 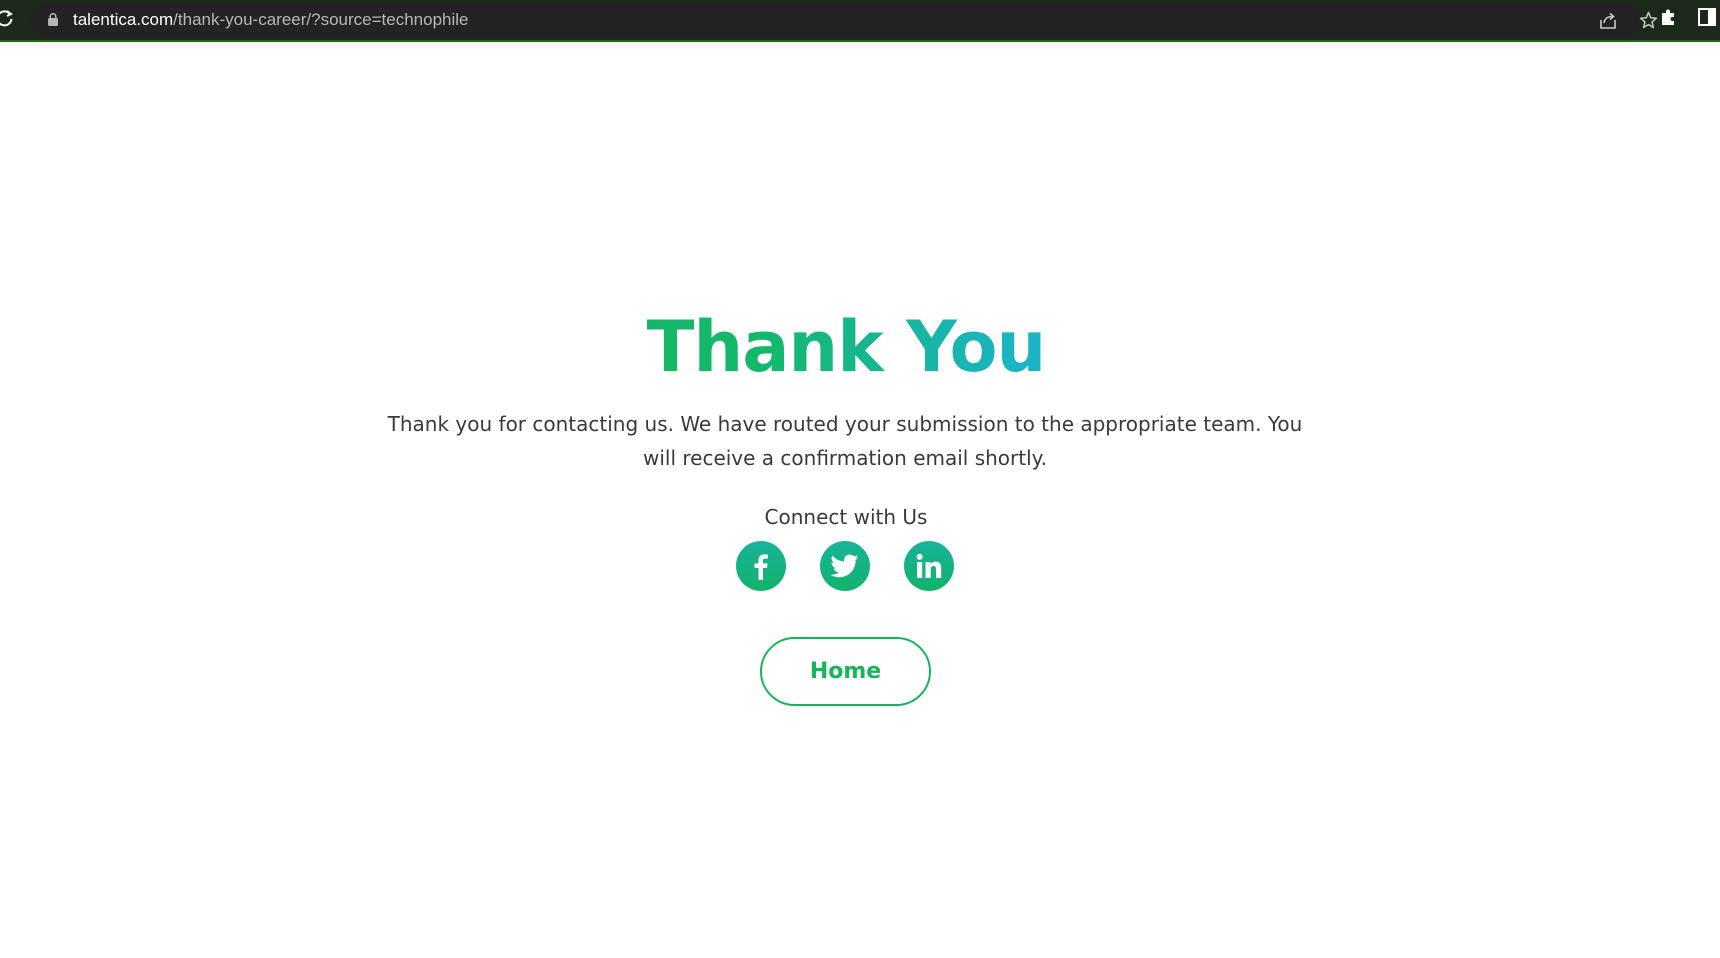 What do you see at coordinates (53, 19) in the screenshot?
I see `lock-icon` at bounding box center [53, 19].